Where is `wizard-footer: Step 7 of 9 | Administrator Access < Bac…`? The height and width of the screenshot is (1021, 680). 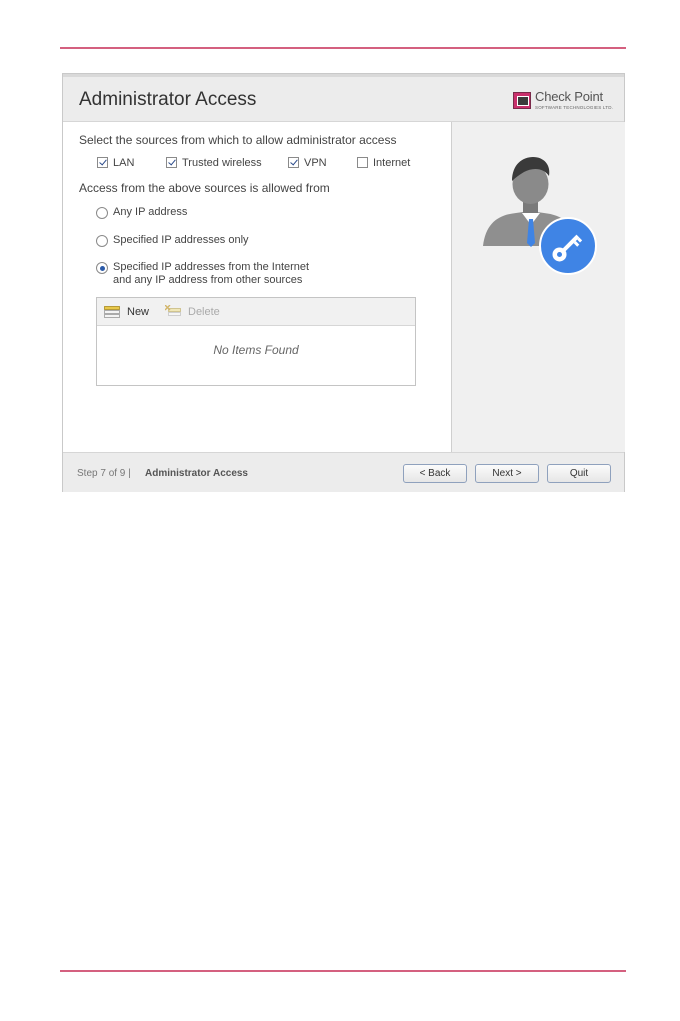 wizard-footer: Step 7 of 9 | Administrator Access < Bac… is located at coordinates (343, 472).